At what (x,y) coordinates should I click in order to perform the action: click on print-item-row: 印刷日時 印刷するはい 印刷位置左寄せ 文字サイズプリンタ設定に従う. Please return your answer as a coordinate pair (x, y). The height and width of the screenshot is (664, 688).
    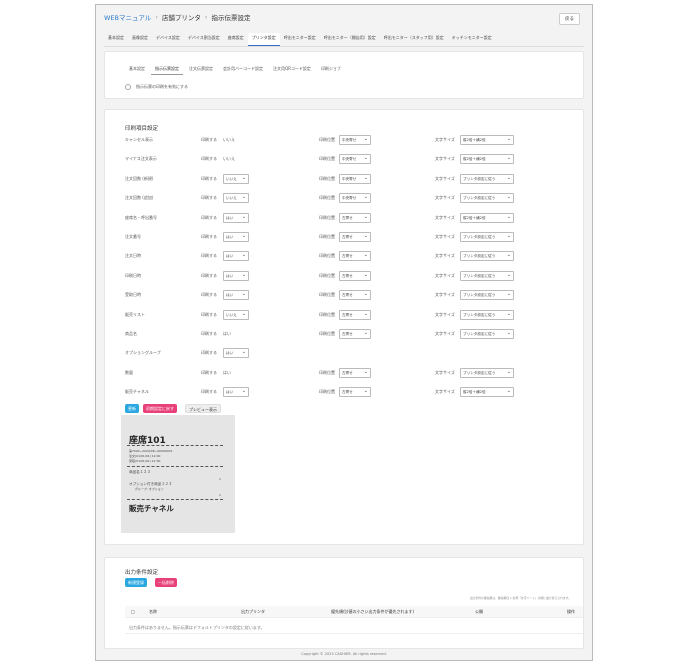
    Looking at the image, I should click on (325, 276).